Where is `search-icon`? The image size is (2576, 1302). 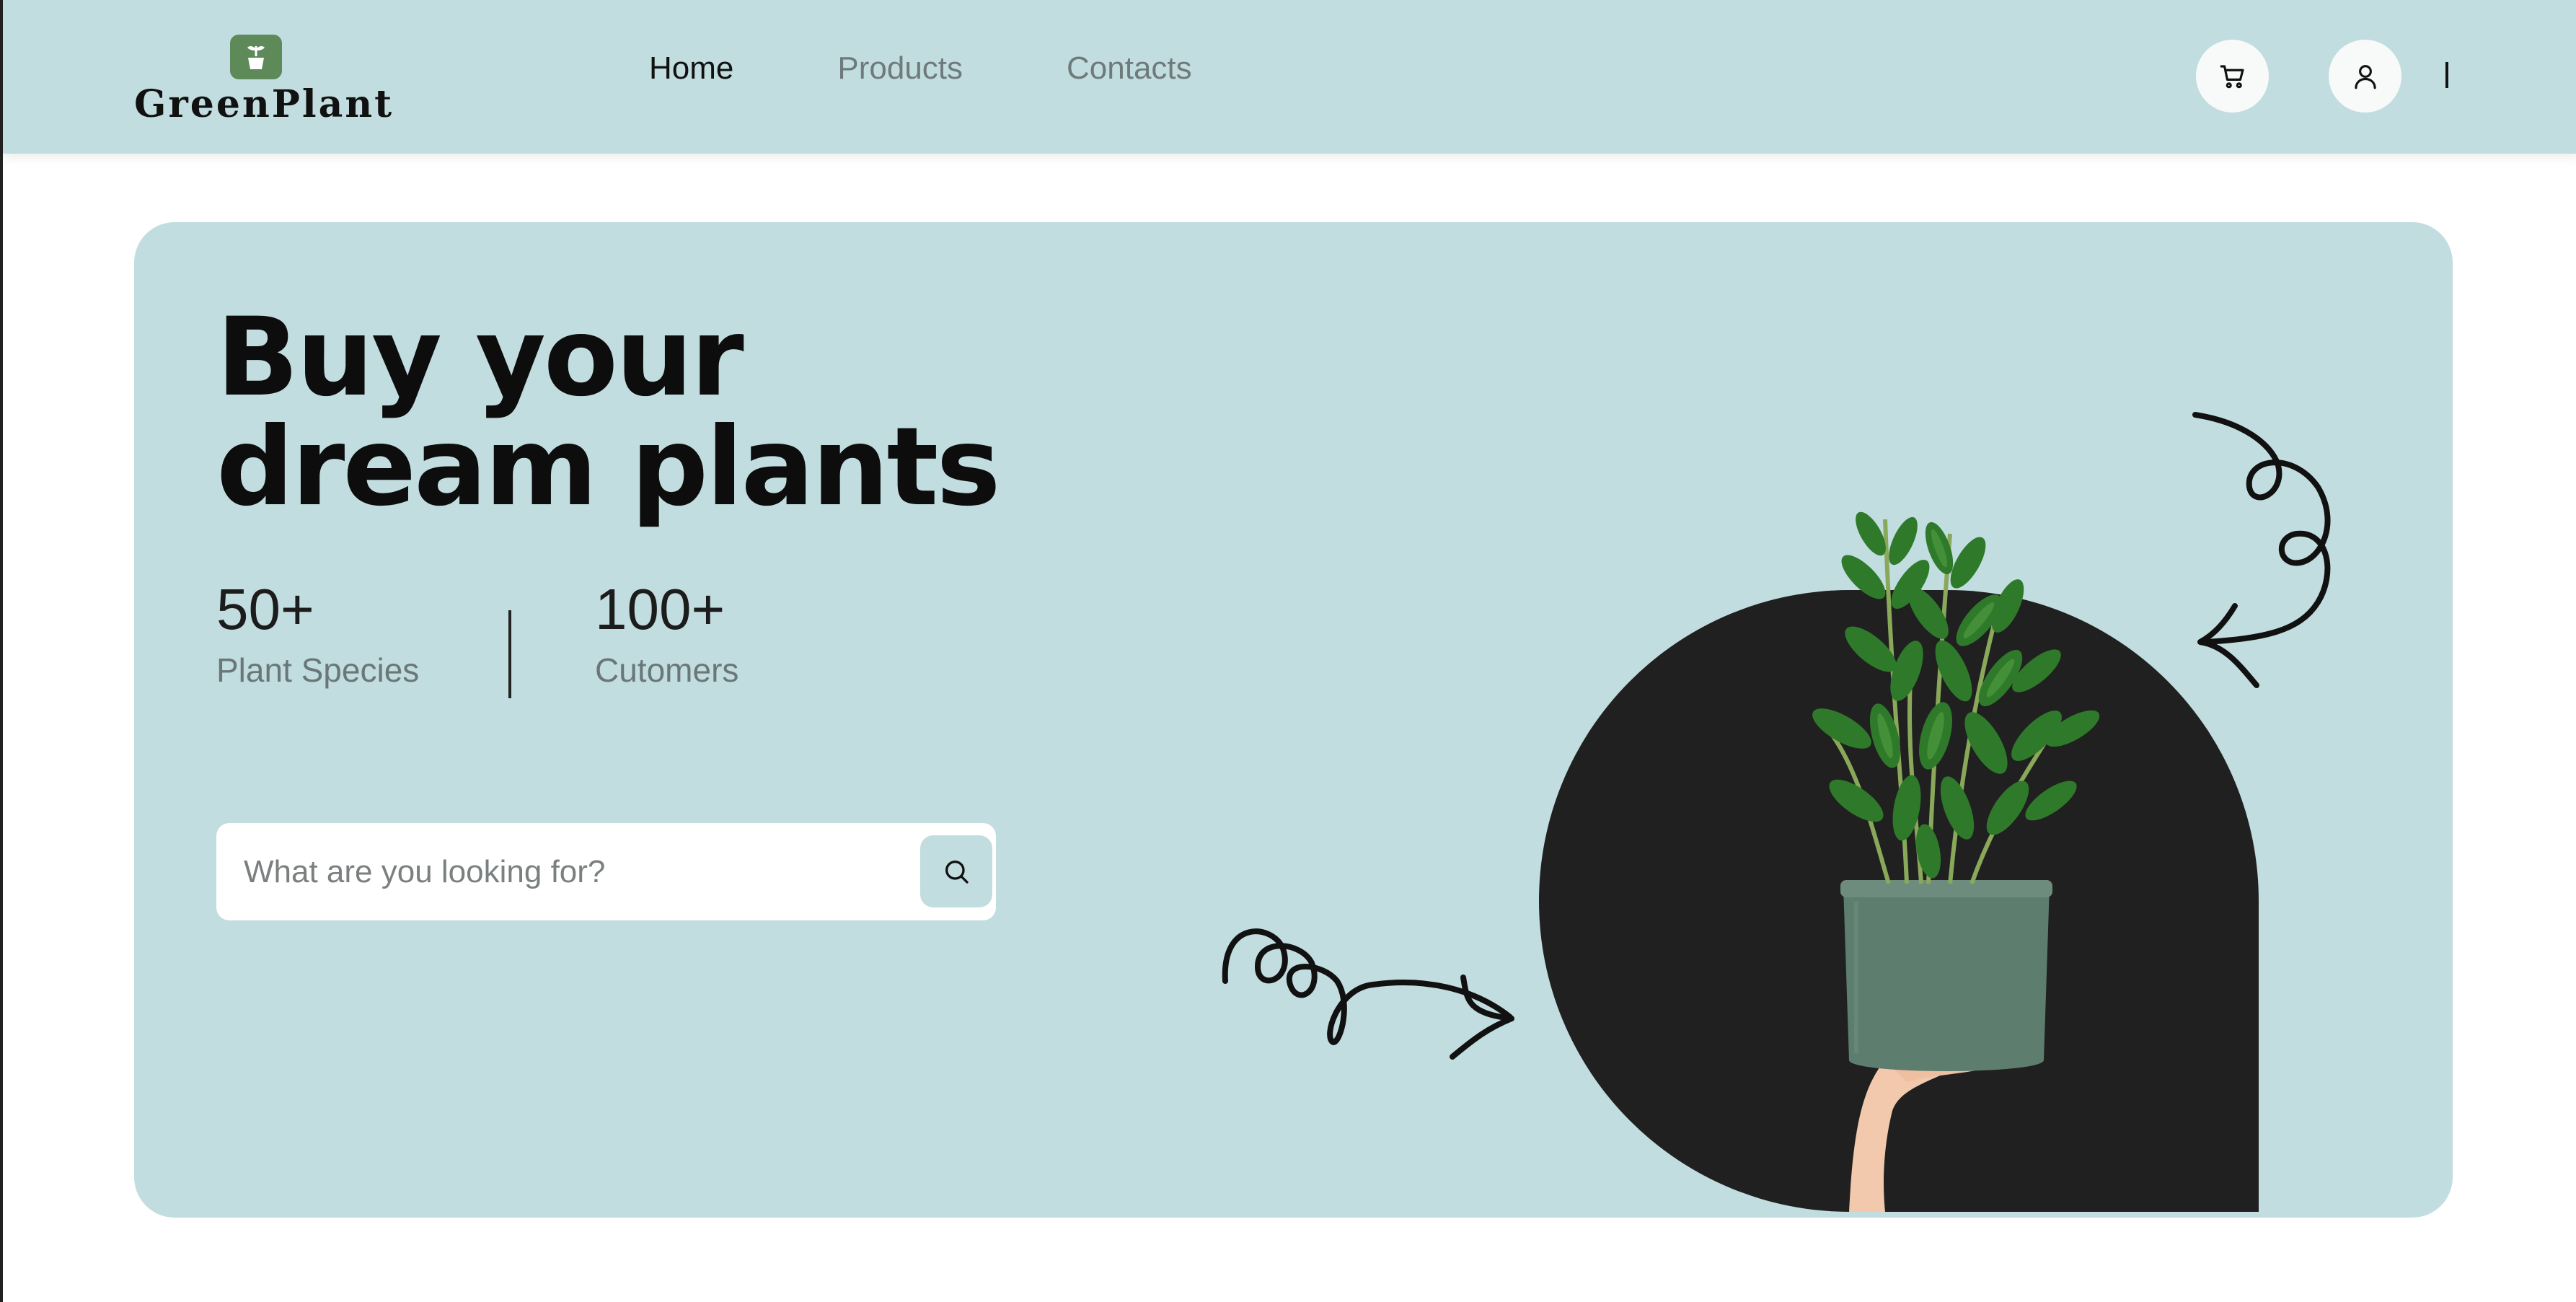 search-icon is located at coordinates (957, 872).